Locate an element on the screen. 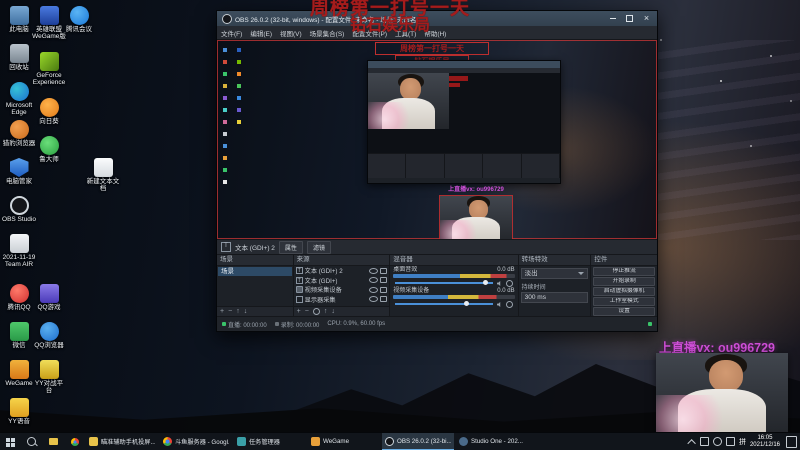 This screenshot has height=450, width=800. qq-icon is located at coordinates (19, 293).